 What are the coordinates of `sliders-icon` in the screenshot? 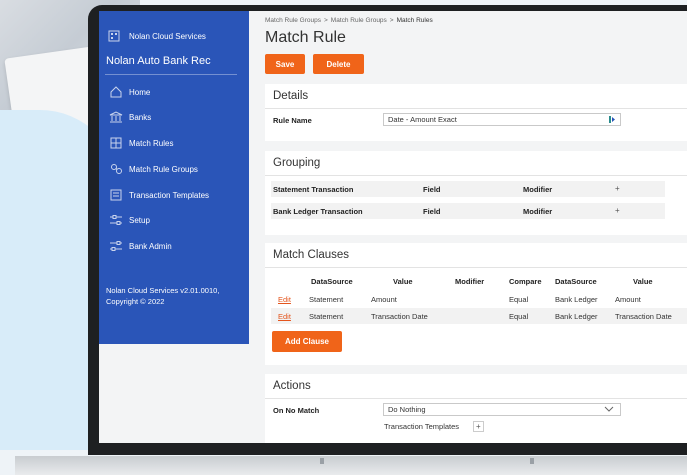 It's located at (116, 220).